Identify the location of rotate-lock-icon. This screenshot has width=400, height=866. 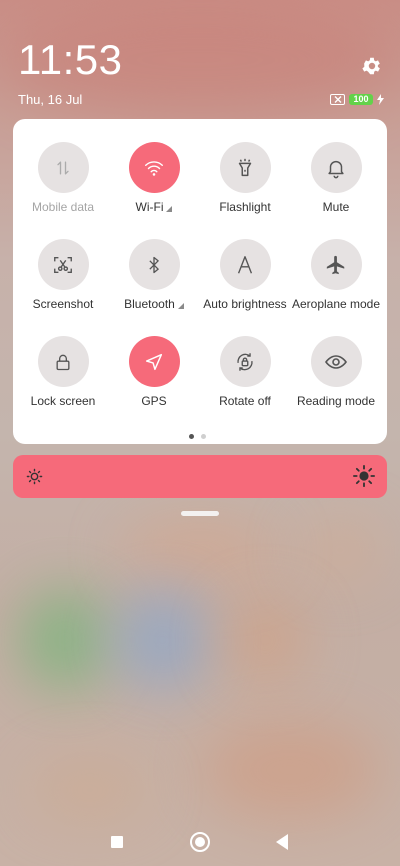
(245, 362).